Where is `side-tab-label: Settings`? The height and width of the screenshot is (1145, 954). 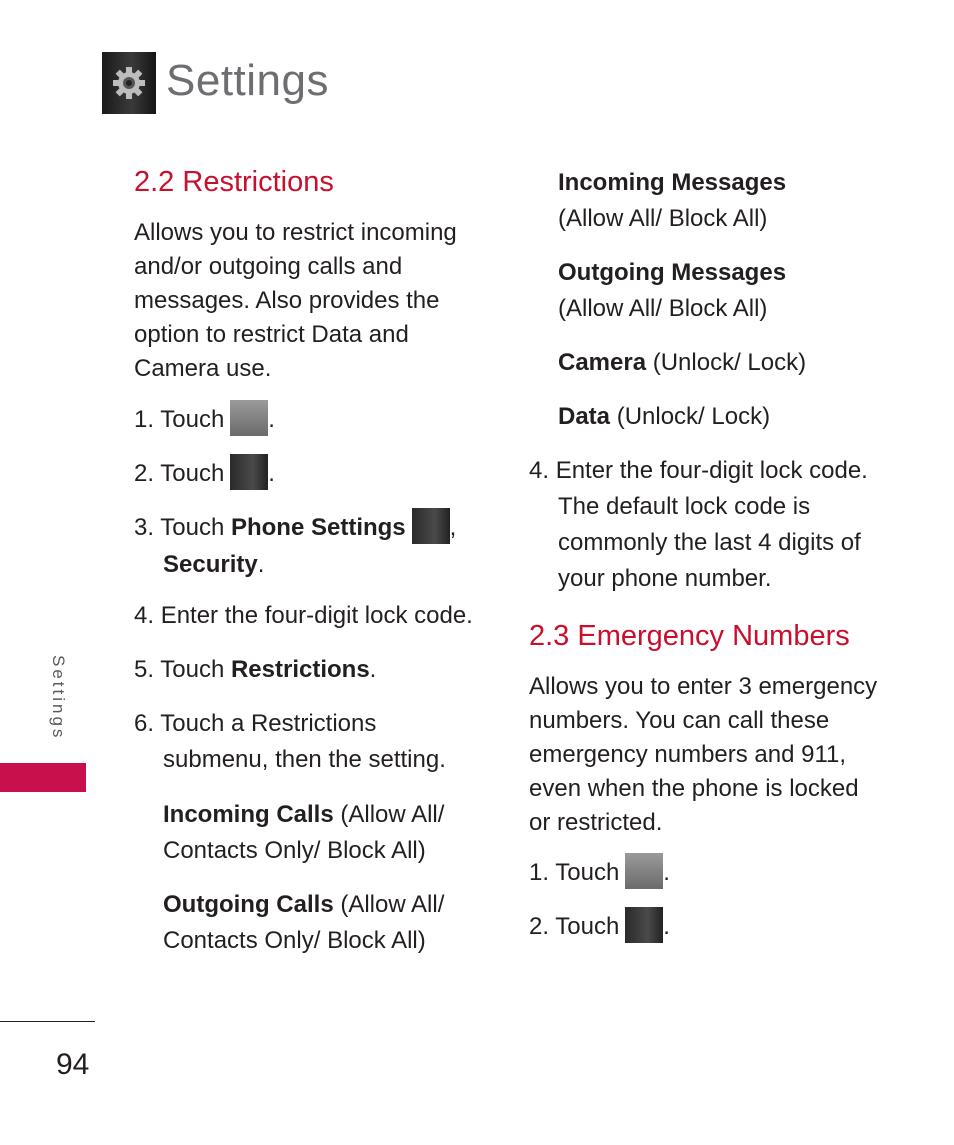 side-tab-label: Settings is located at coordinates (58, 698).